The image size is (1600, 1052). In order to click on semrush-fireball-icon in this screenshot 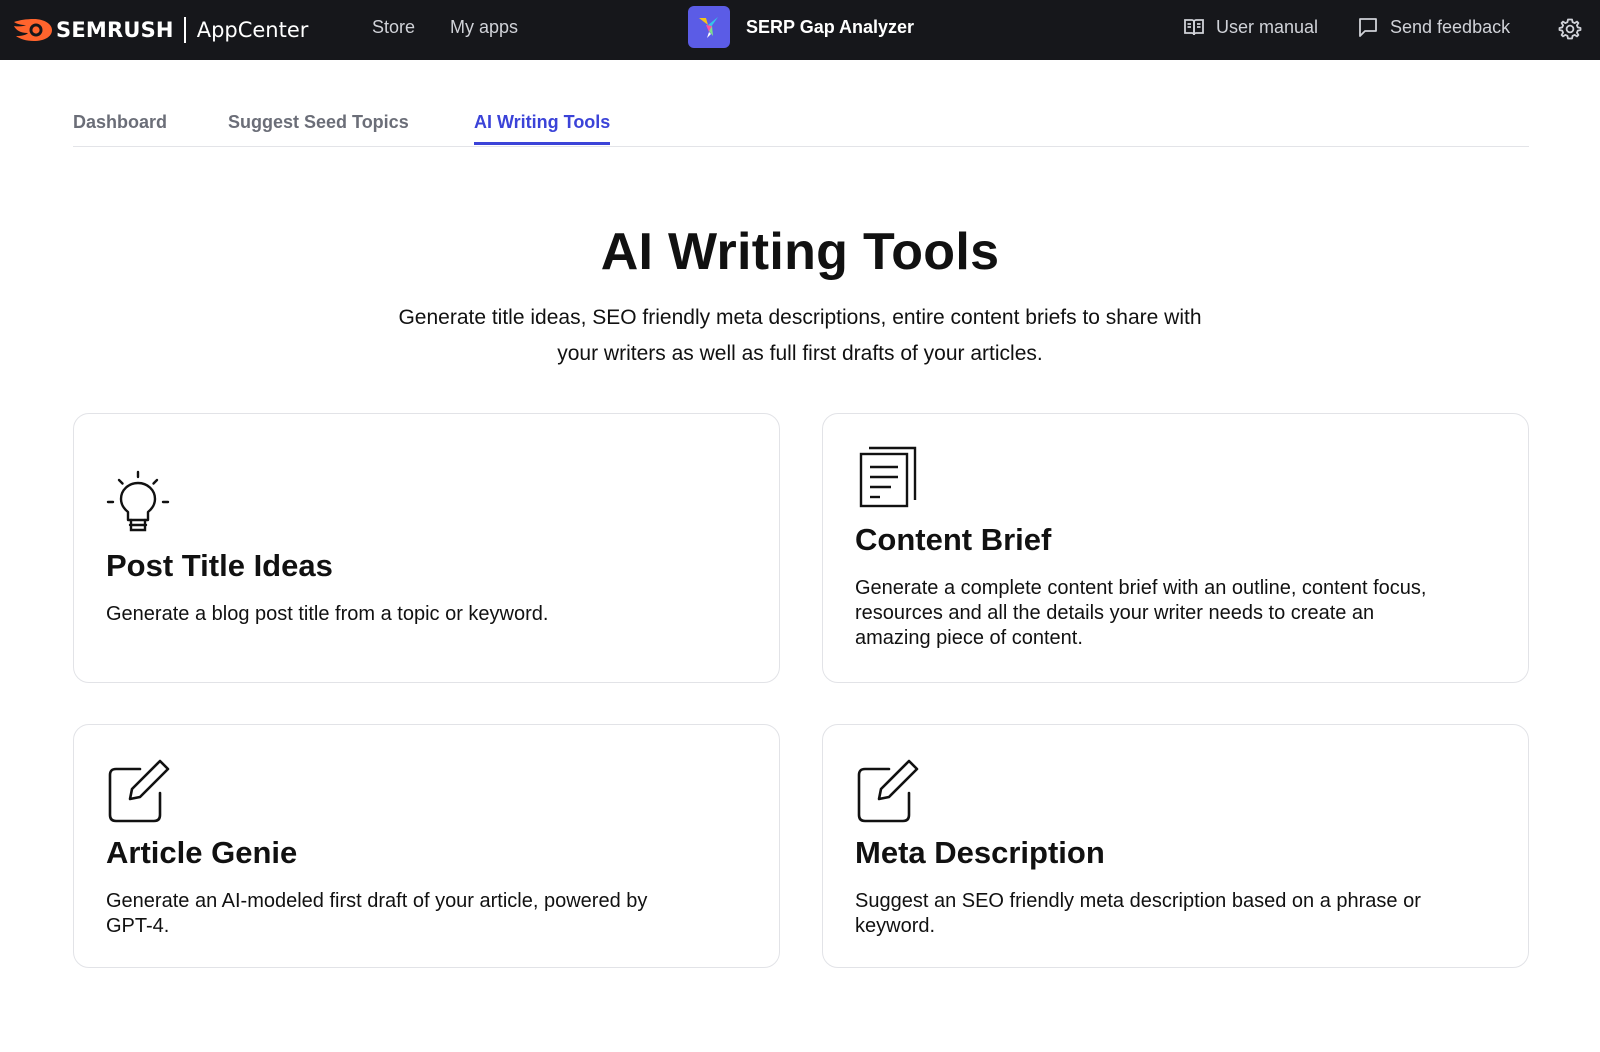, I will do `click(33, 30)`.